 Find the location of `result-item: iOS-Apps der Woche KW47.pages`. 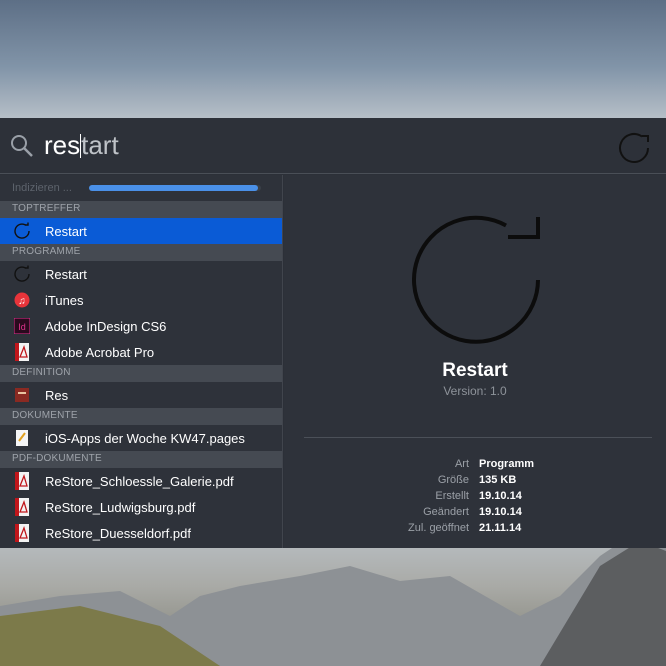

result-item: iOS-Apps der Woche KW47.pages is located at coordinates (141, 438).